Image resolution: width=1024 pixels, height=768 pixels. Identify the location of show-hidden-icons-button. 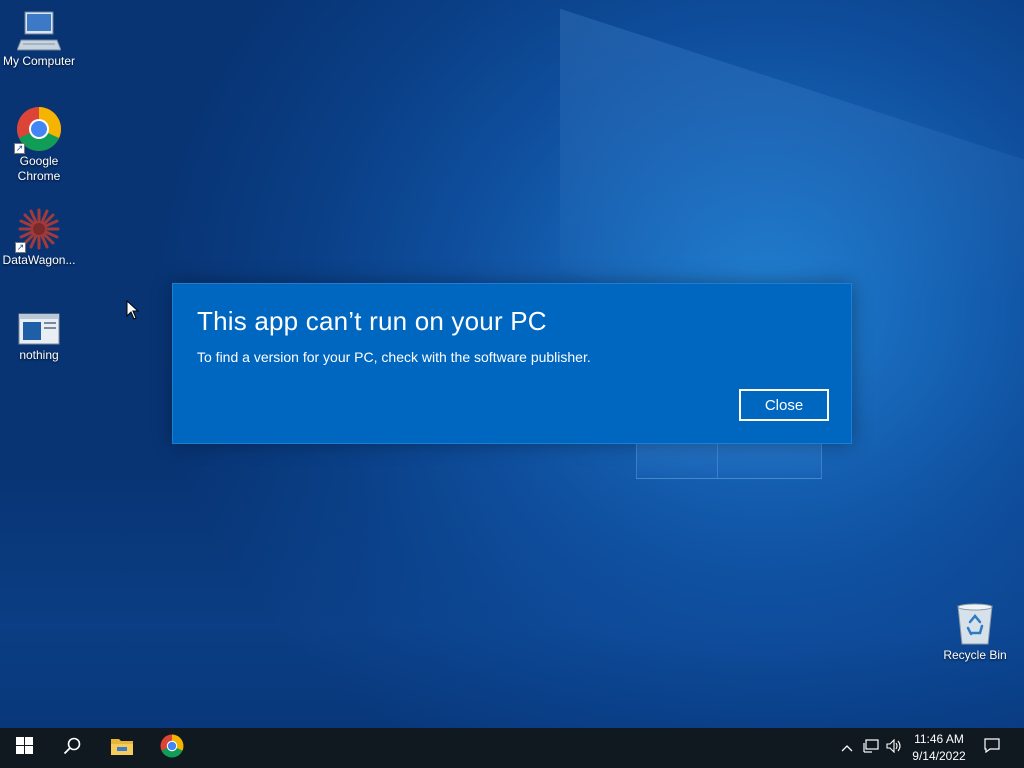
(847, 748).